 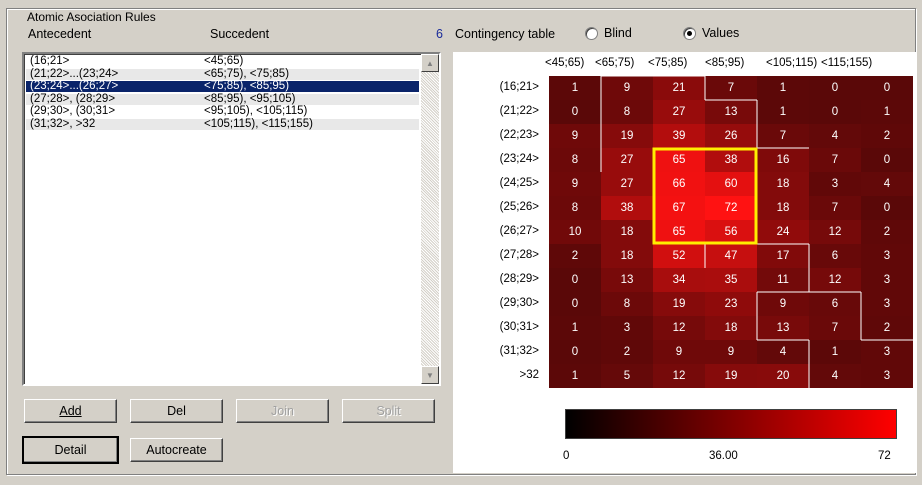 I want to click on heatmap-cell: 26, so click(x=731, y=136).